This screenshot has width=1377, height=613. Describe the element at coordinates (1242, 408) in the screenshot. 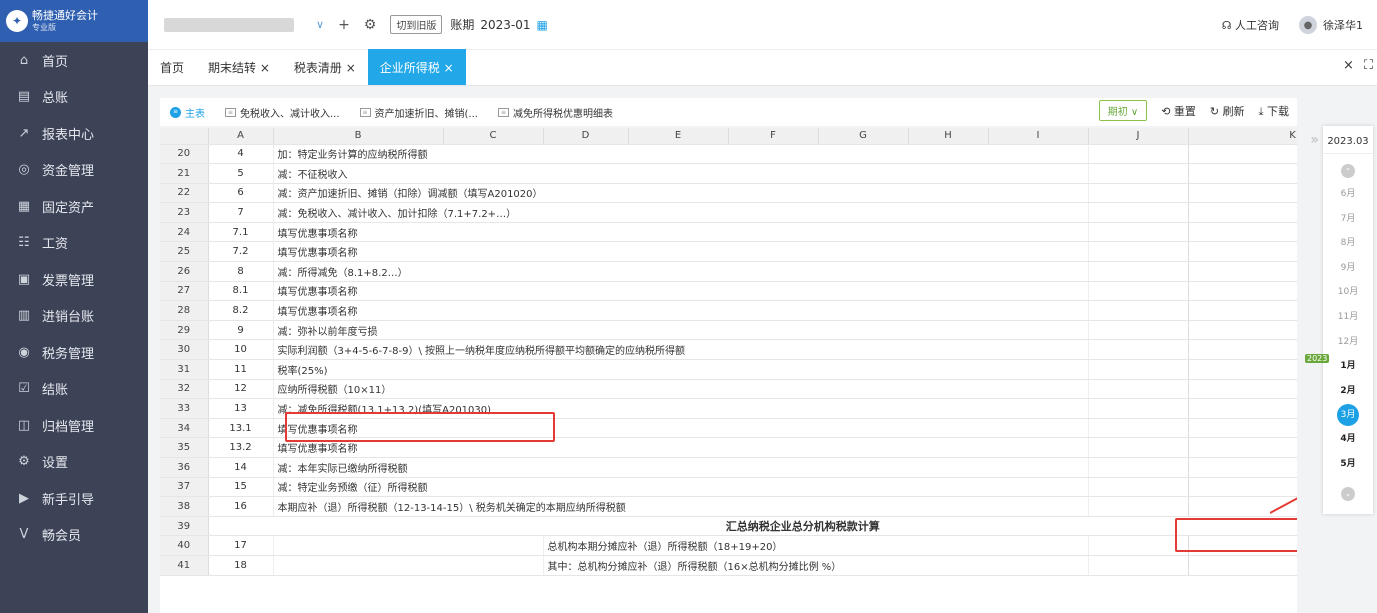

I see `amount-cell: 1872.22` at that location.